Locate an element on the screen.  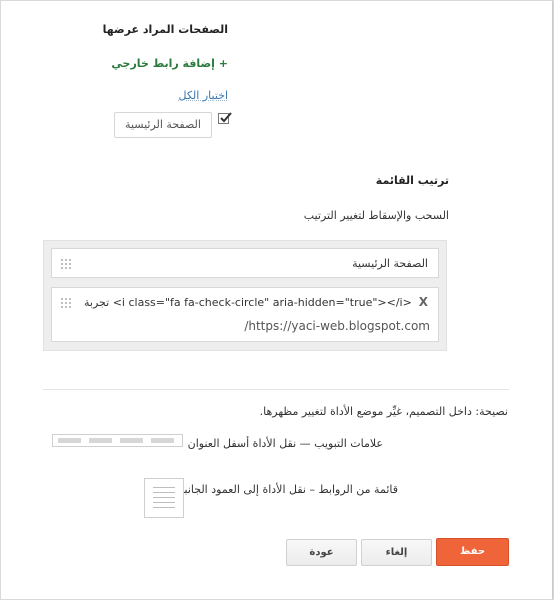
cancel-button: إلغاء is located at coordinates (396, 552).